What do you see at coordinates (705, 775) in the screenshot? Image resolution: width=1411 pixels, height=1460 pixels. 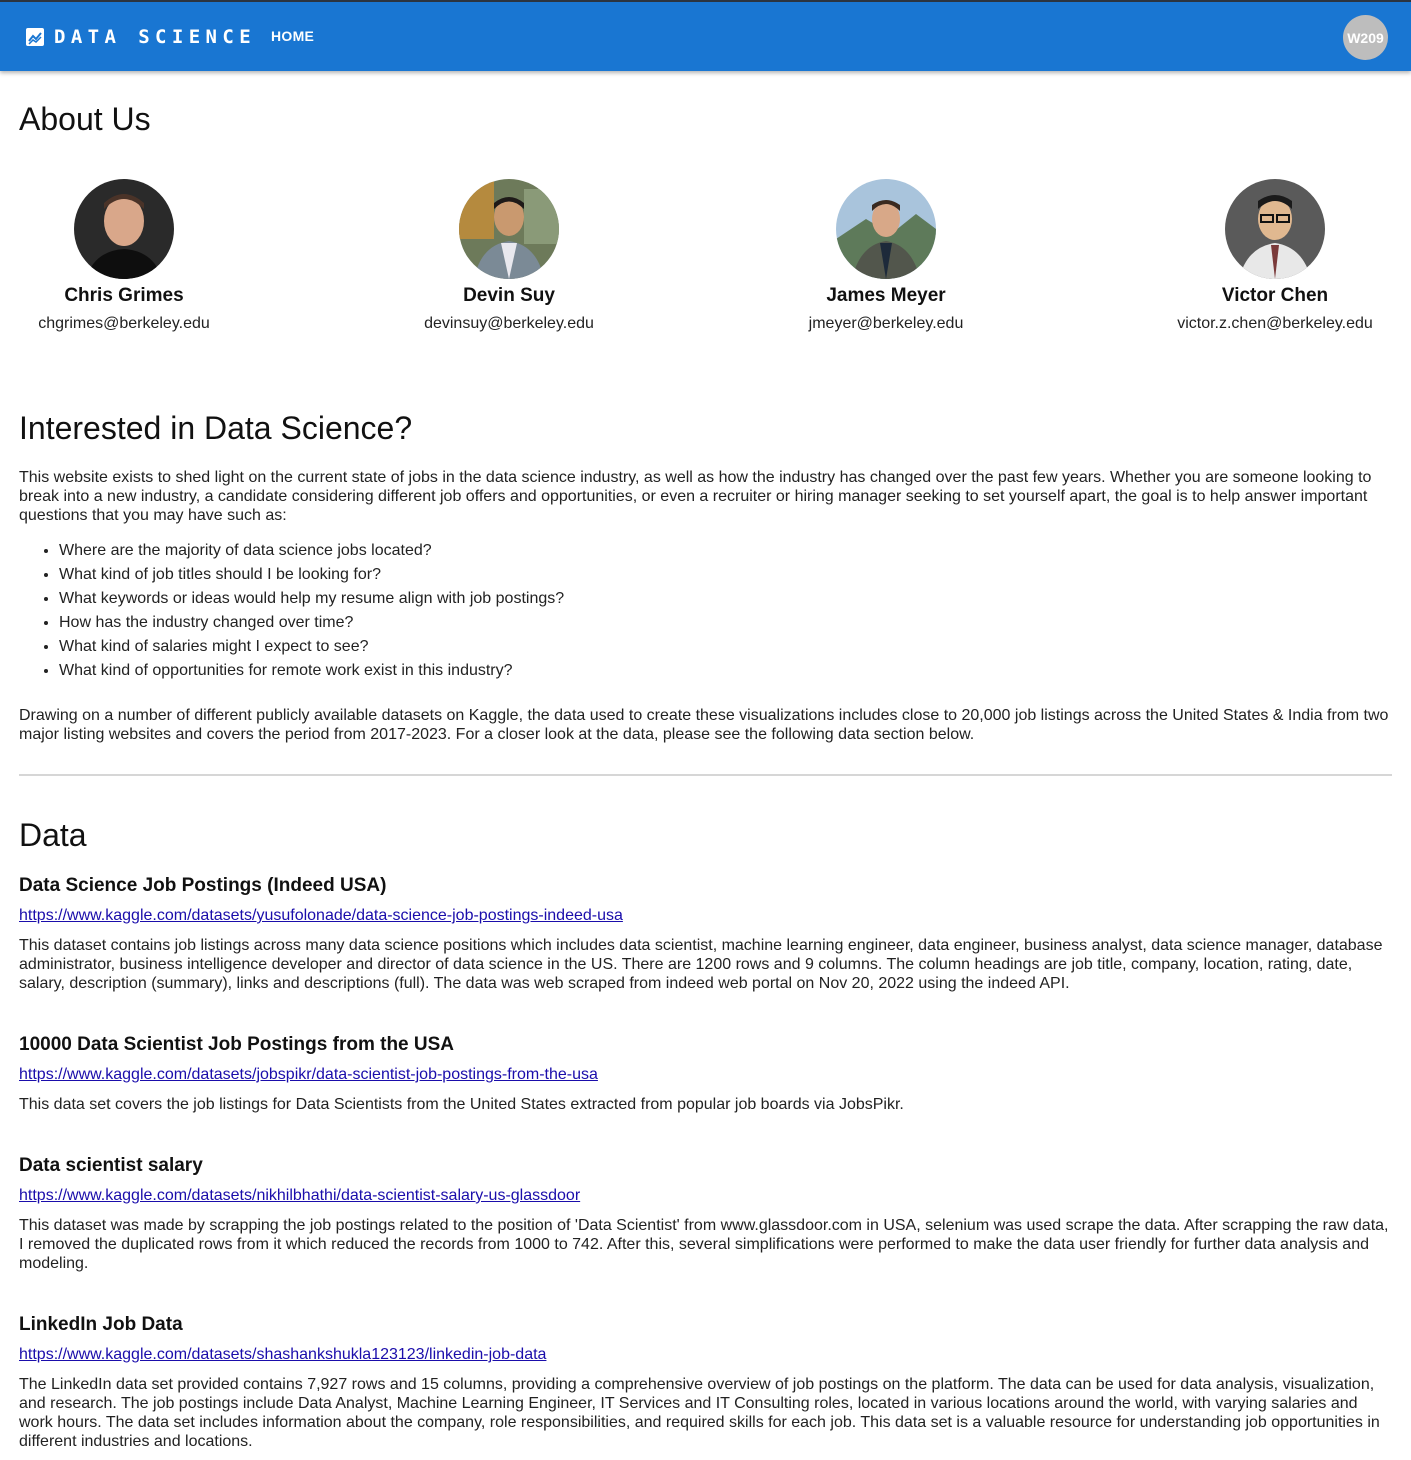 I see `section-divider` at bounding box center [705, 775].